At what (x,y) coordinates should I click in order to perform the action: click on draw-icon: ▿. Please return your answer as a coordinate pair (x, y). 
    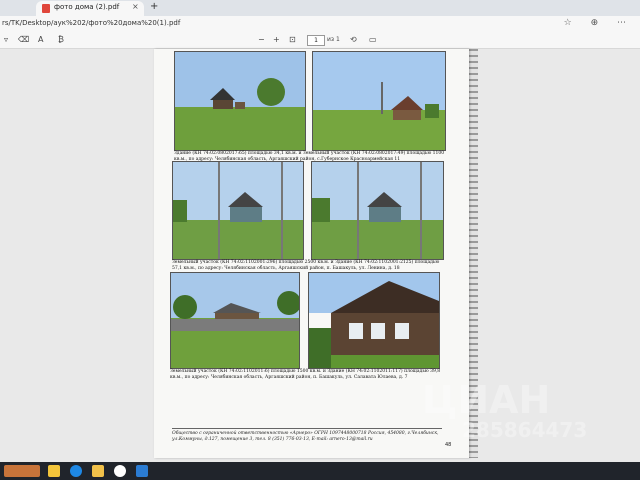
    Looking at the image, I should click on (6, 39).